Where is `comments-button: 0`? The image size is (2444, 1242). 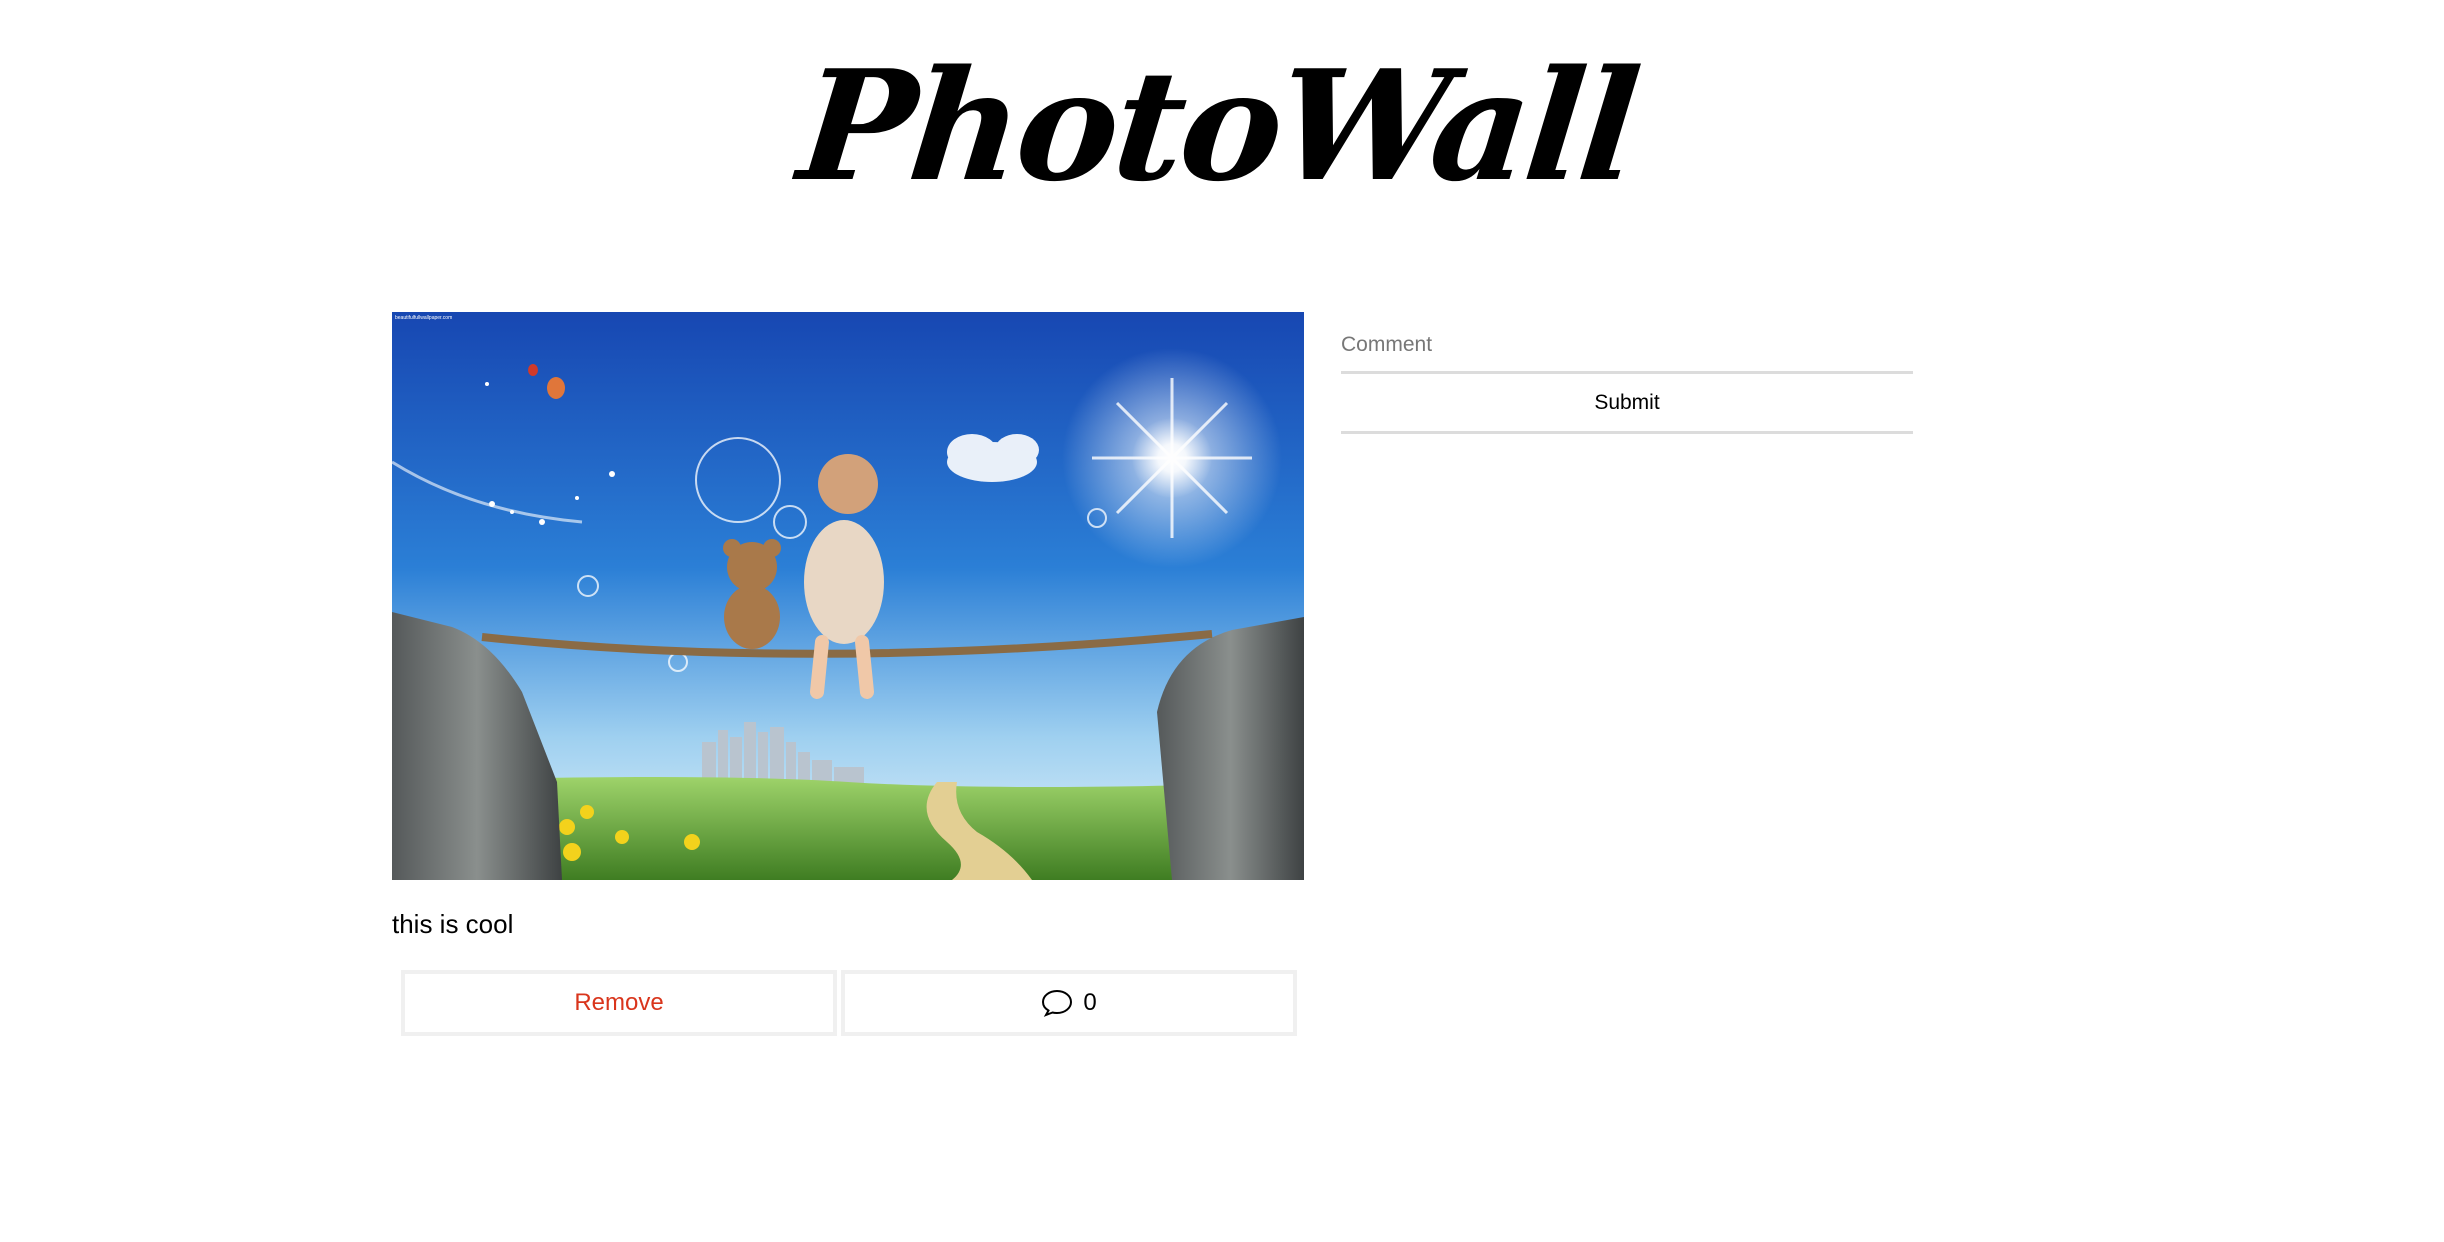 comments-button: 0 is located at coordinates (1069, 1003).